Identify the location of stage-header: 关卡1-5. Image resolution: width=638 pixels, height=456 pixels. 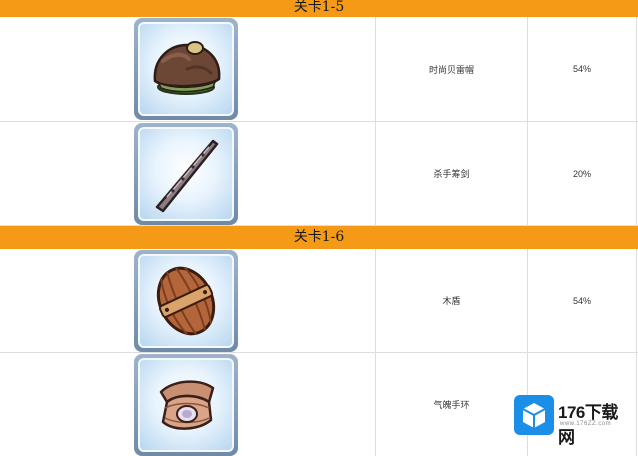
(319, 8).